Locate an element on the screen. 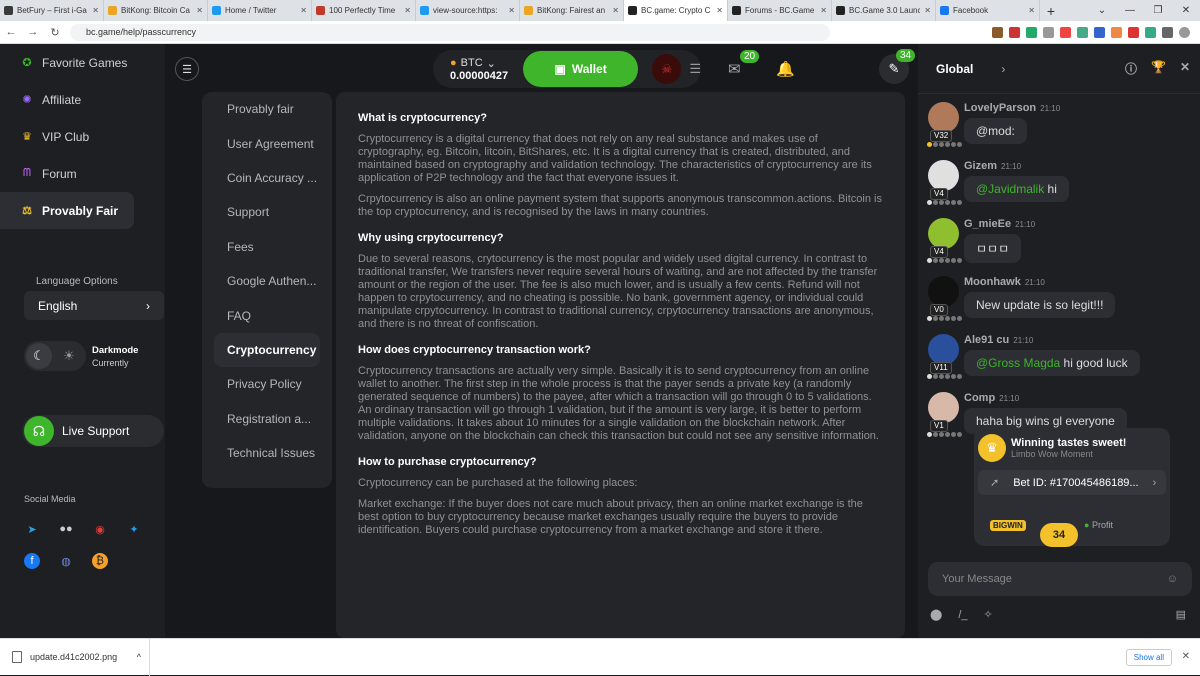 Image resolution: width=1200 pixels, height=676 pixels. chat-username: LovelyParson 21:10 is located at coordinates (1082, 107).